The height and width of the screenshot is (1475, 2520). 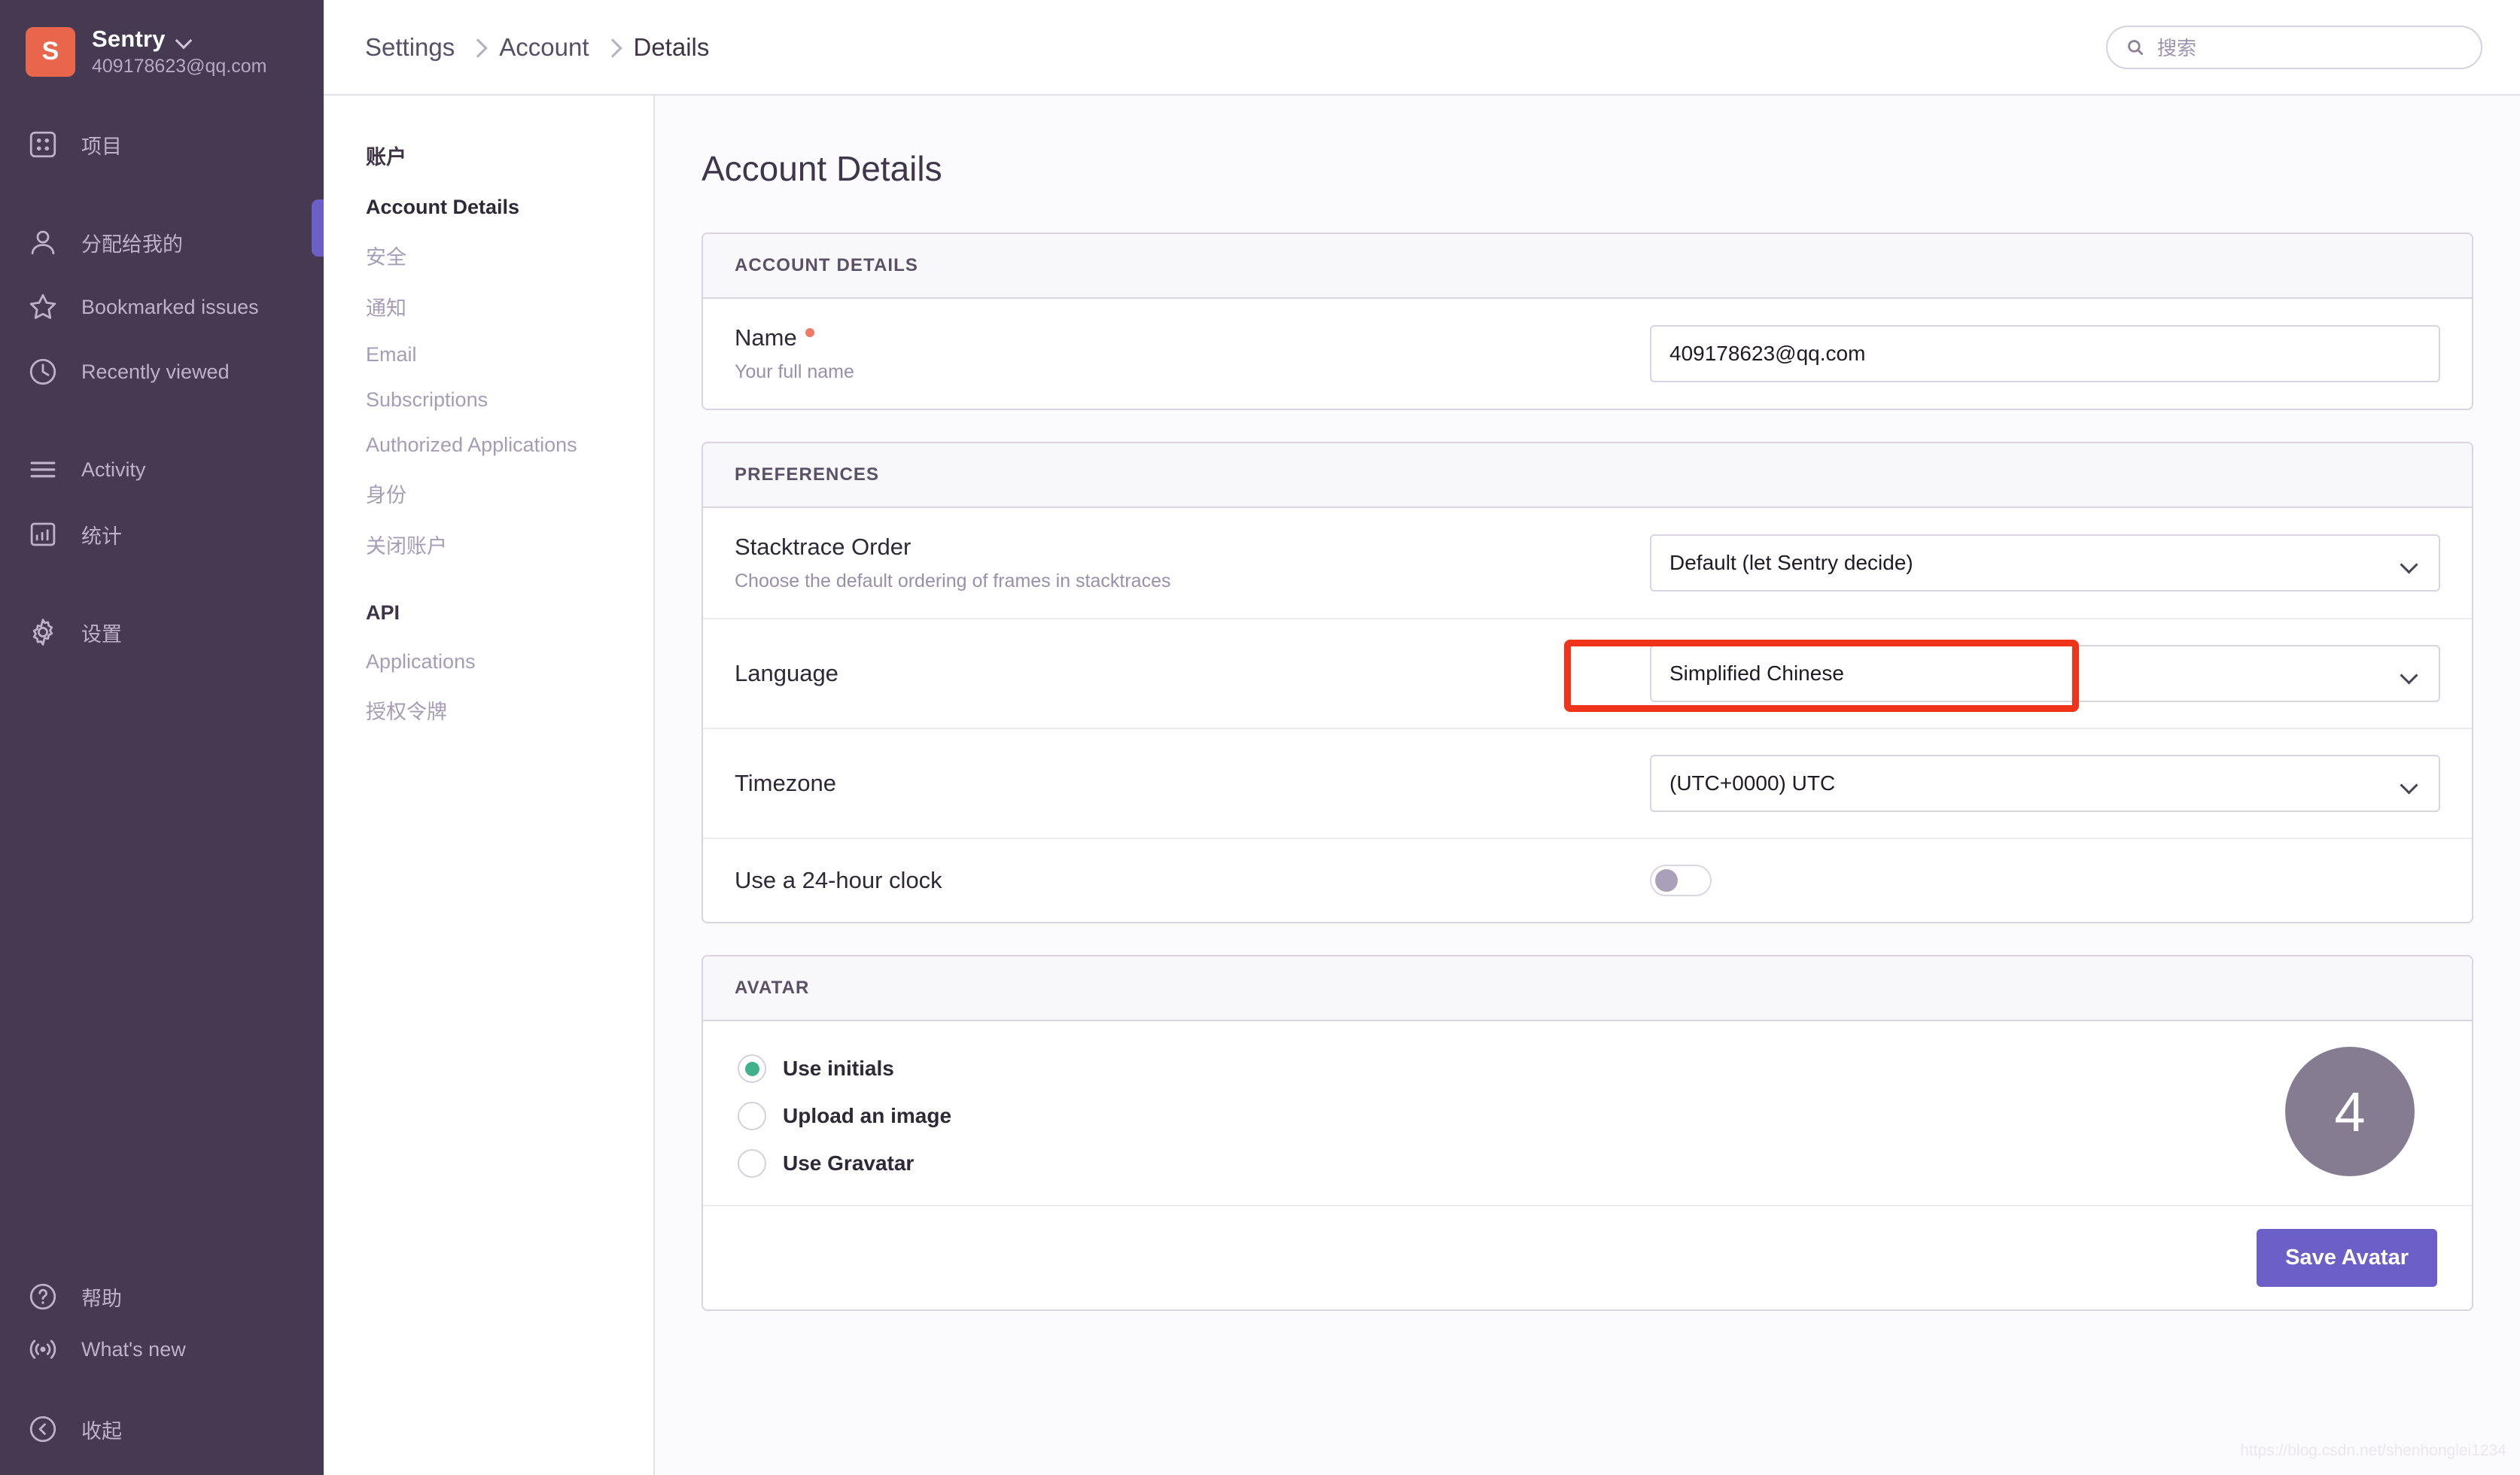 I want to click on 24-hour-clock-toggle, so click(x=1681, y=880).